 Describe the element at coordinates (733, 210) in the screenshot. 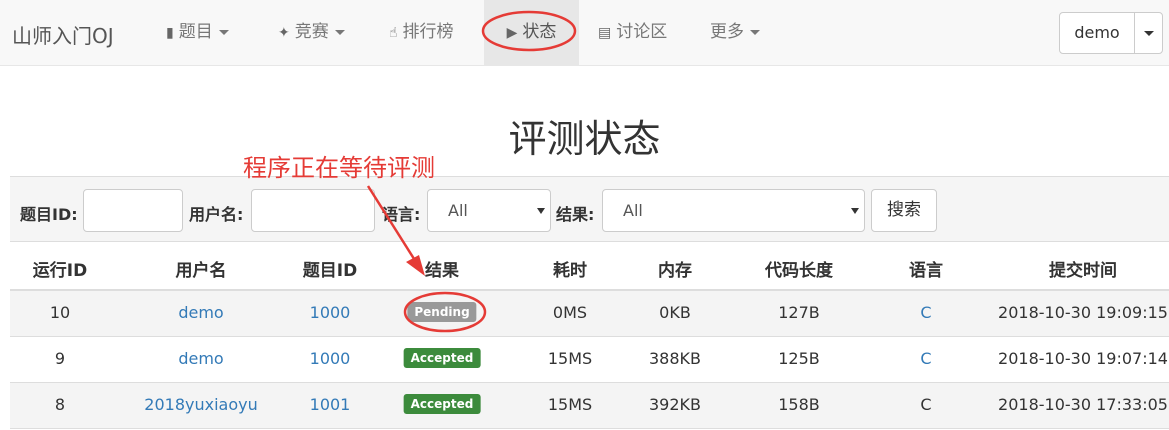

I see `result-select: All` at that location.